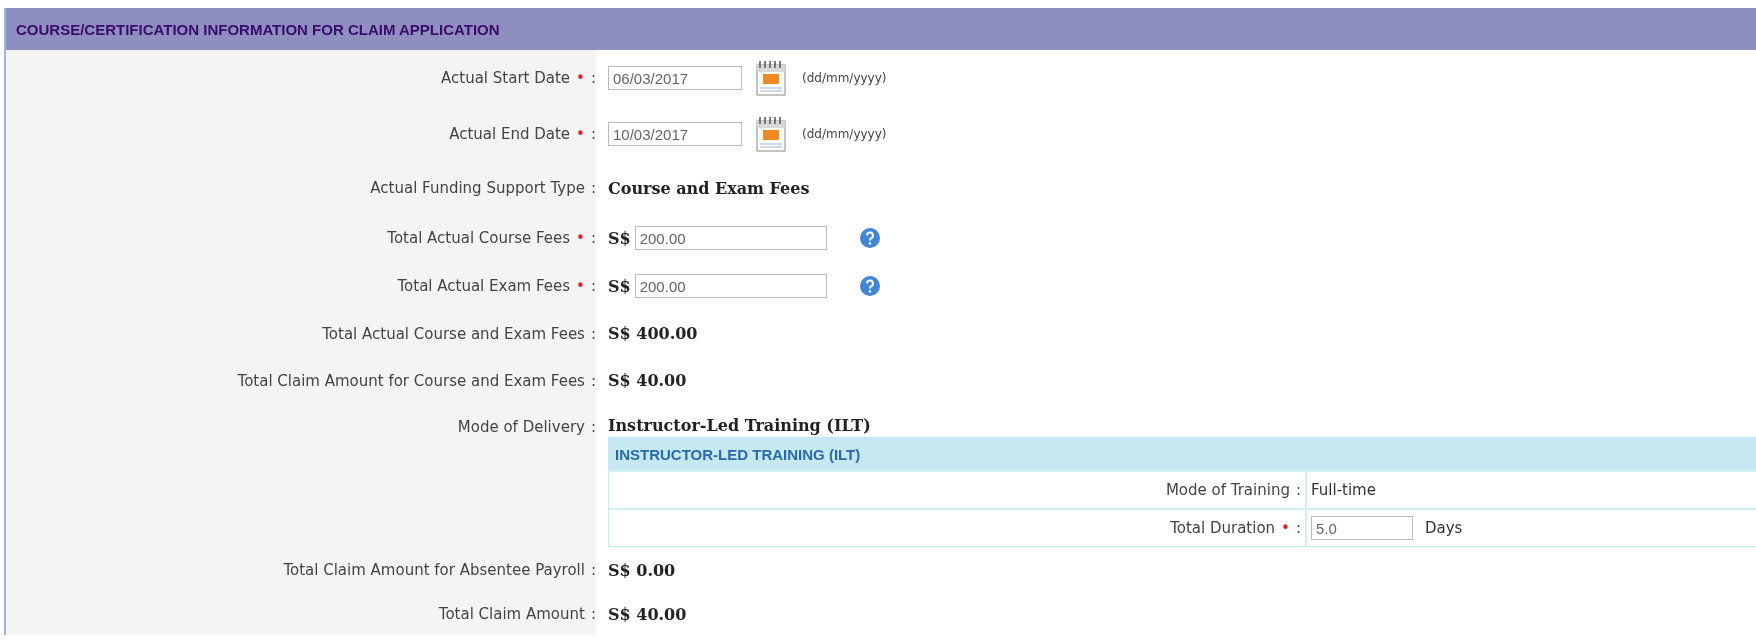 This screenshot has height=644, width=1756. I want to click on field-label: Total Claim Amount :, so click(517, 614).